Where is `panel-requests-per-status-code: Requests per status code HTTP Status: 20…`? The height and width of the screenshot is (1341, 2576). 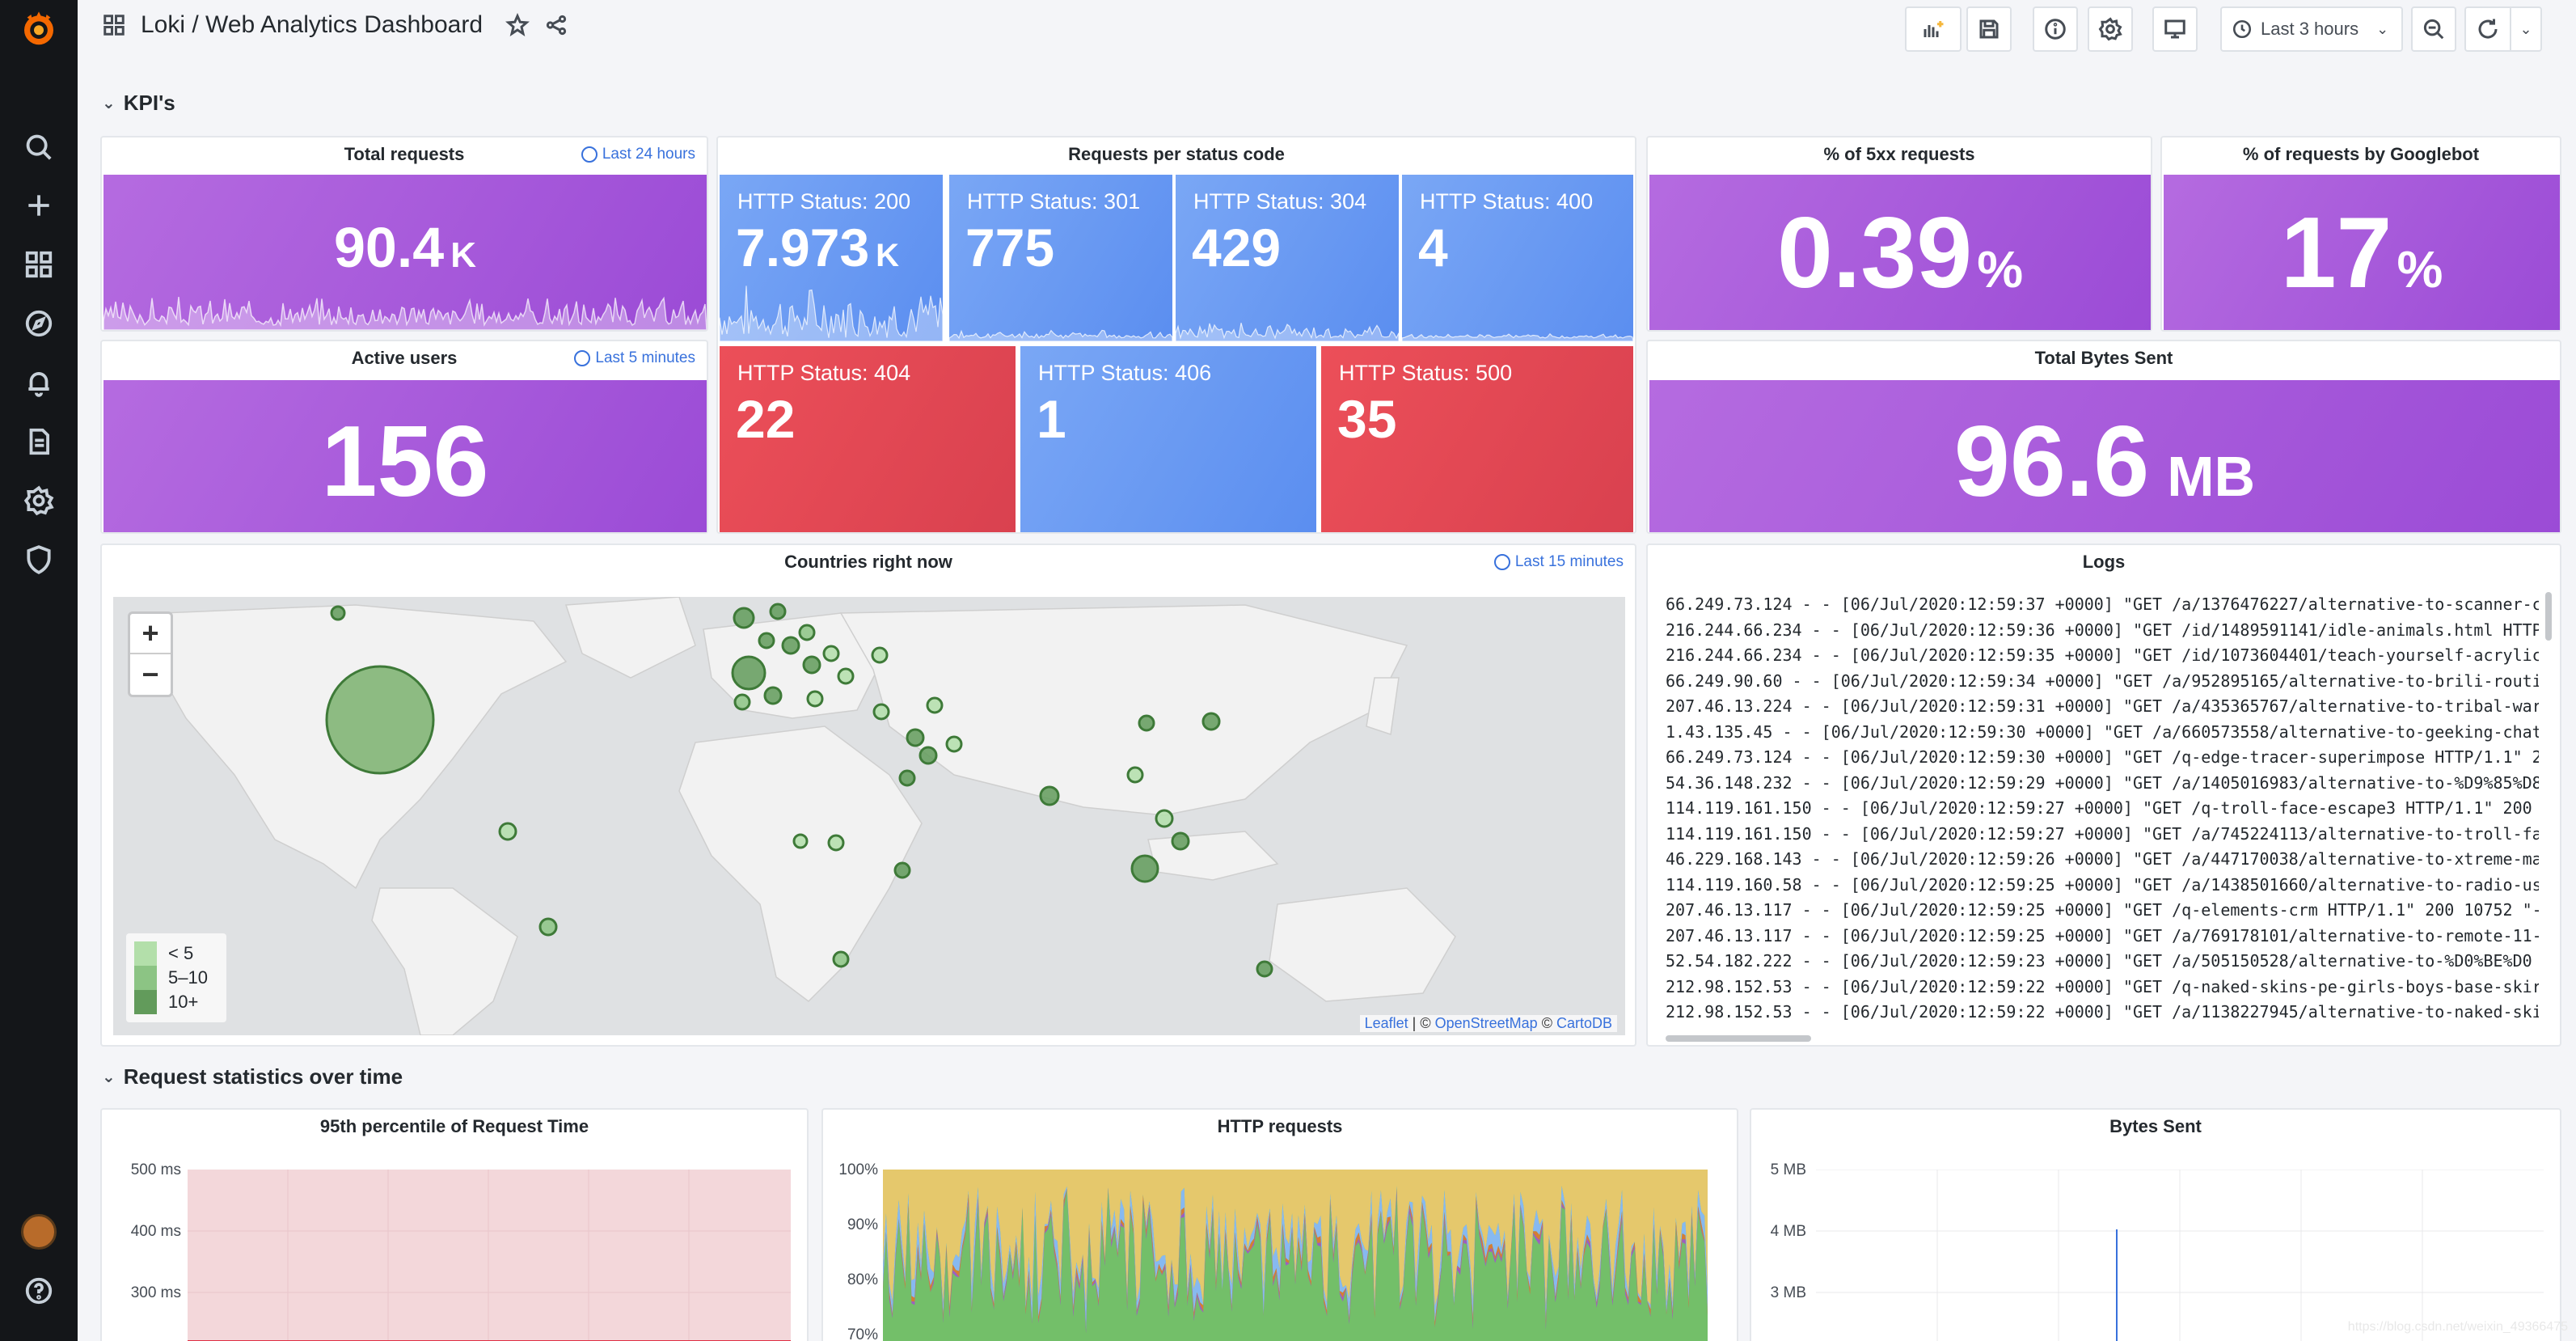
panel-requests-per-status-code: Requests per status code HTTP Status: 20… is located at coordinates (1176, 335).